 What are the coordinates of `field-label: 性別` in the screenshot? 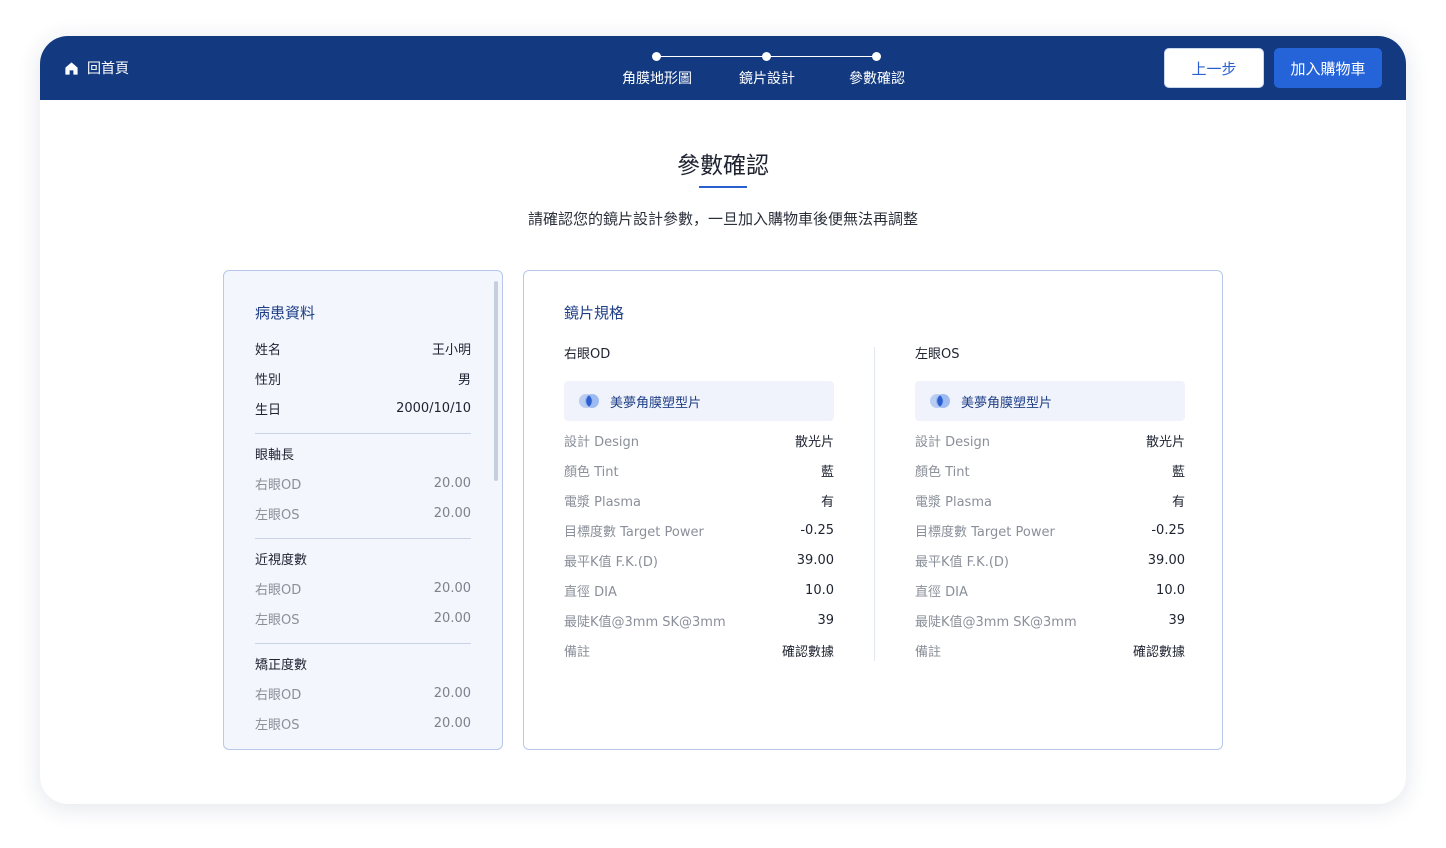 It's located at (268, 380).